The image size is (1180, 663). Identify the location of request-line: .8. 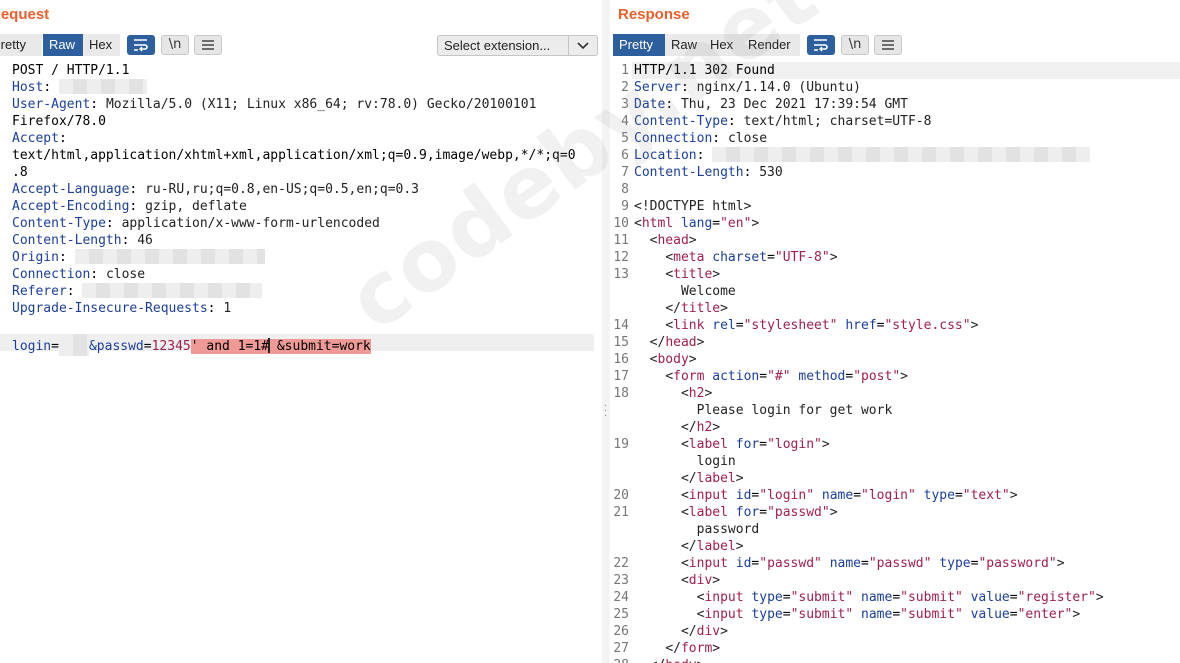
(20, 172).